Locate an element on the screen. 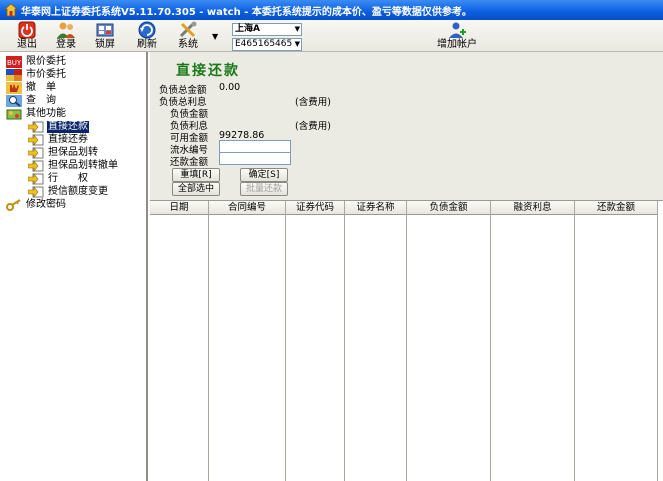  add-account-button: 增加帐户 is located at coordinates (457, 36).